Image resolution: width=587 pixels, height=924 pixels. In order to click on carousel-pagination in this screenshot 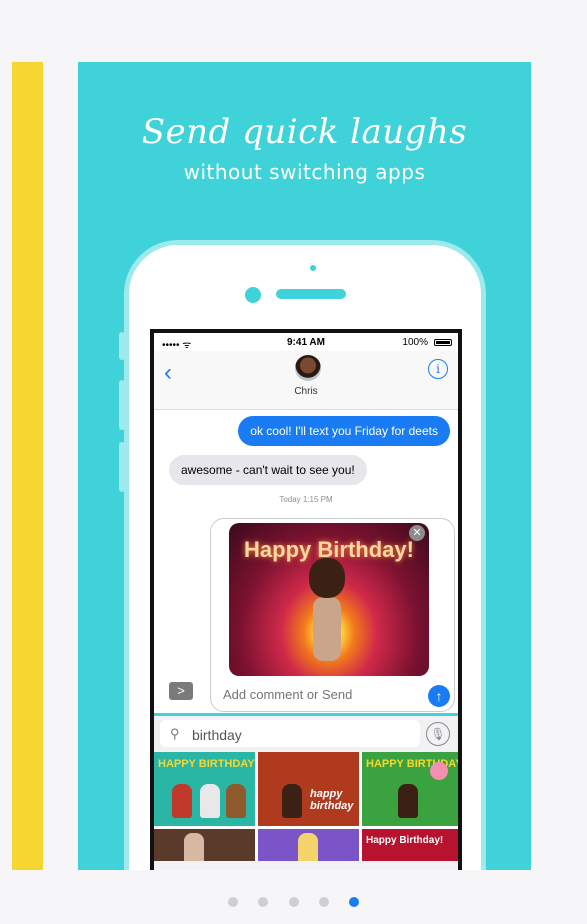, I will do `click(293, 903)`.